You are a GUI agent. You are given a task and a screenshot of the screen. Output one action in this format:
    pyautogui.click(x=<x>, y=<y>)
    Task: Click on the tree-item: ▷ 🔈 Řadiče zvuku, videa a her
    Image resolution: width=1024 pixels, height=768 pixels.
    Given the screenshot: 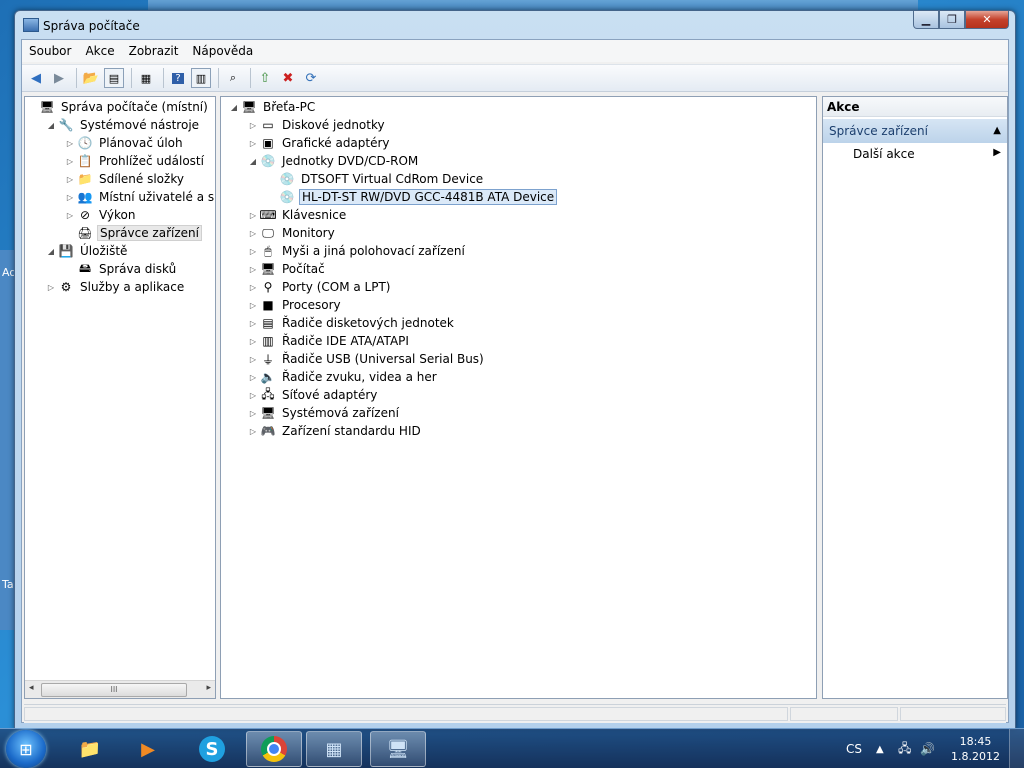 What is the action you would take?
    pyautogui.click(x=343, y=377)
    